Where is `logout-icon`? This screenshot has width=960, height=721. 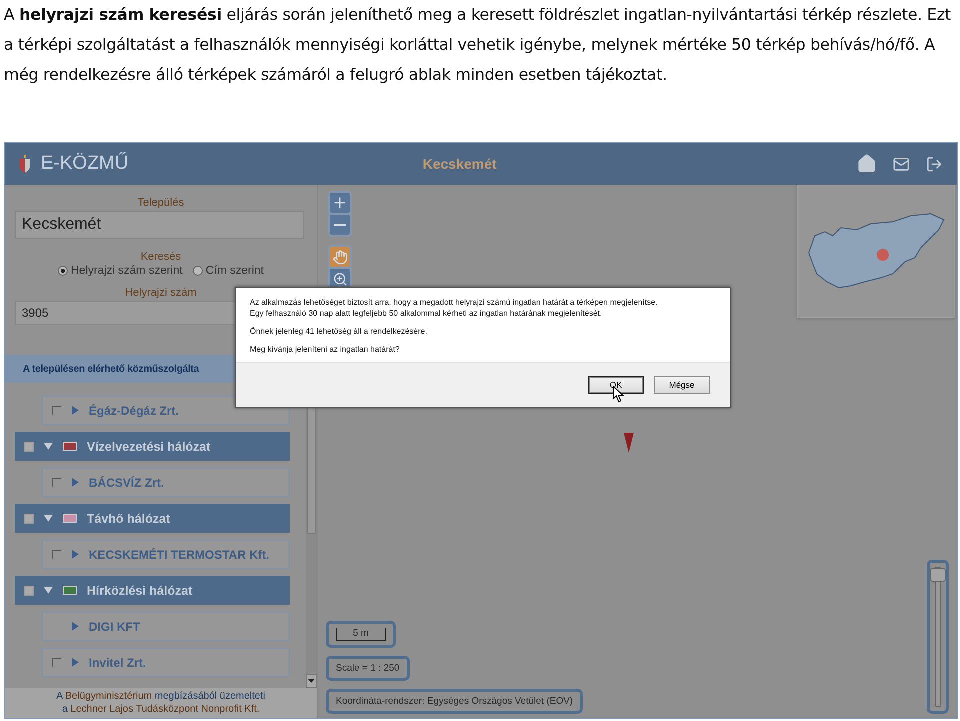 logout-icon is located at coordinates (934, 164).